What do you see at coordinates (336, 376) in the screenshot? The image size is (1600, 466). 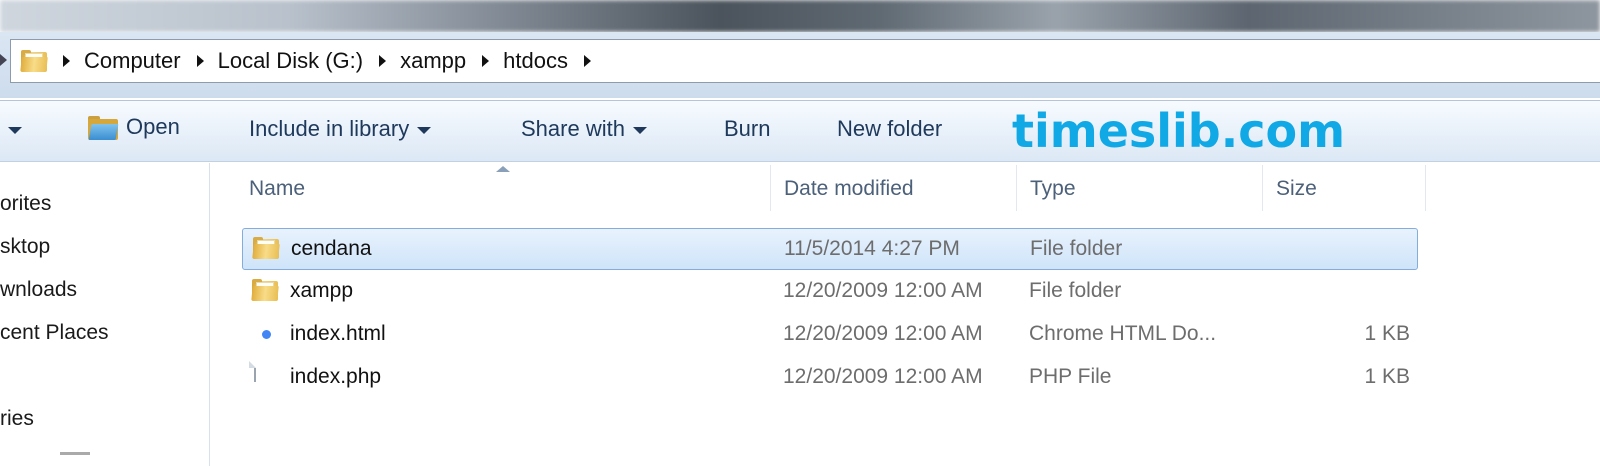 I see `file-name: index.php` at bounding box center [336, 376].